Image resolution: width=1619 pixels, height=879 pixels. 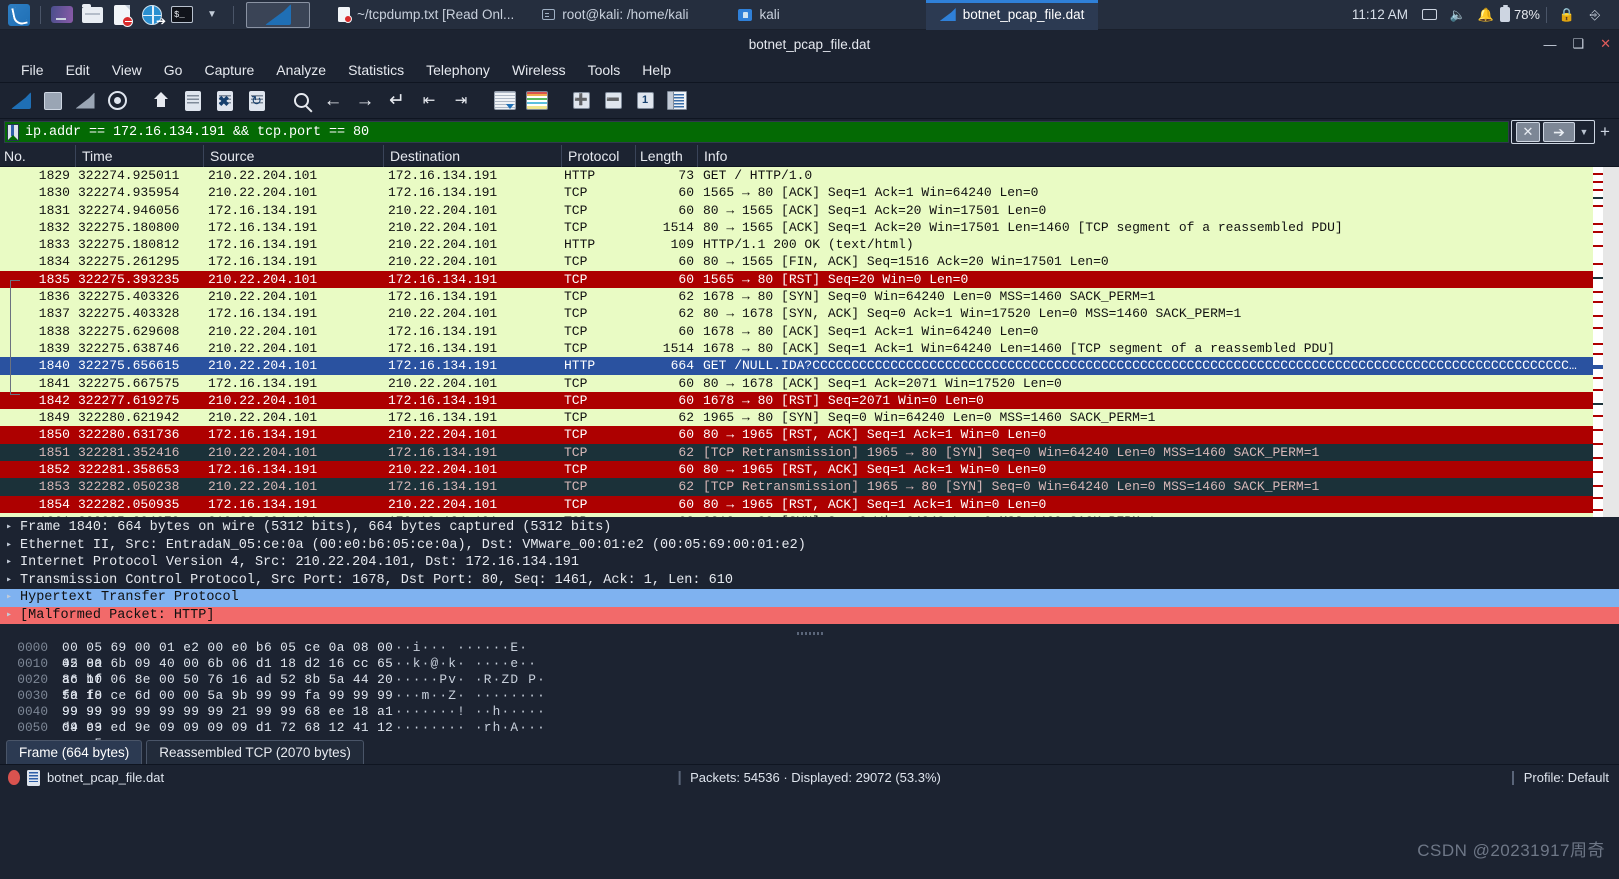 I want to click on minimize-button: —, so click(x=1549, y=44).